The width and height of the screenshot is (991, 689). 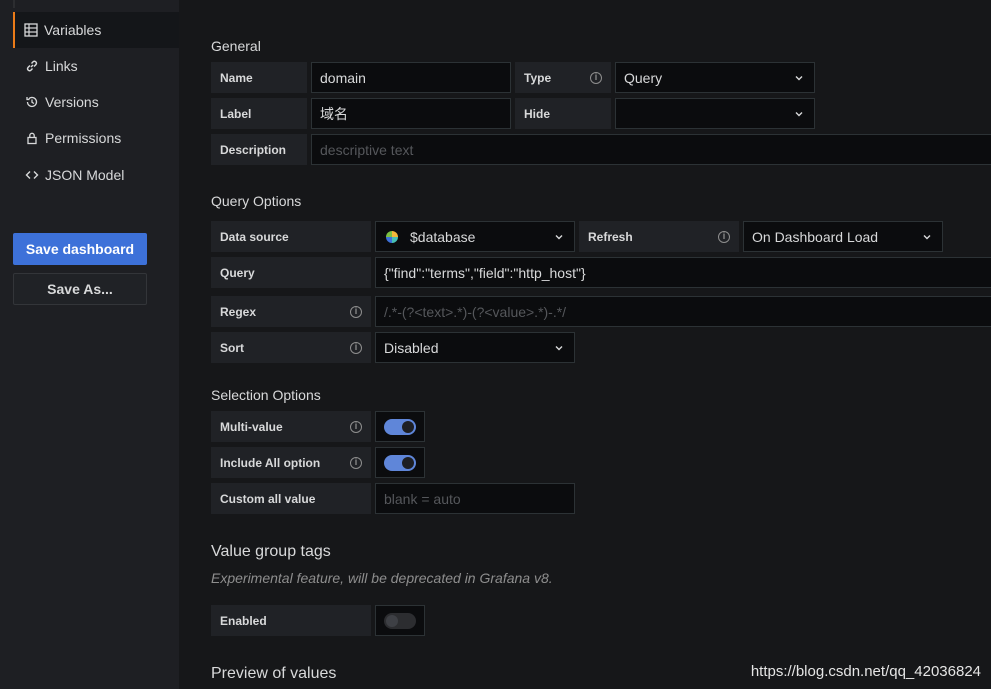 I want to click on query-label-text: Query, so click(x=237, y=272).